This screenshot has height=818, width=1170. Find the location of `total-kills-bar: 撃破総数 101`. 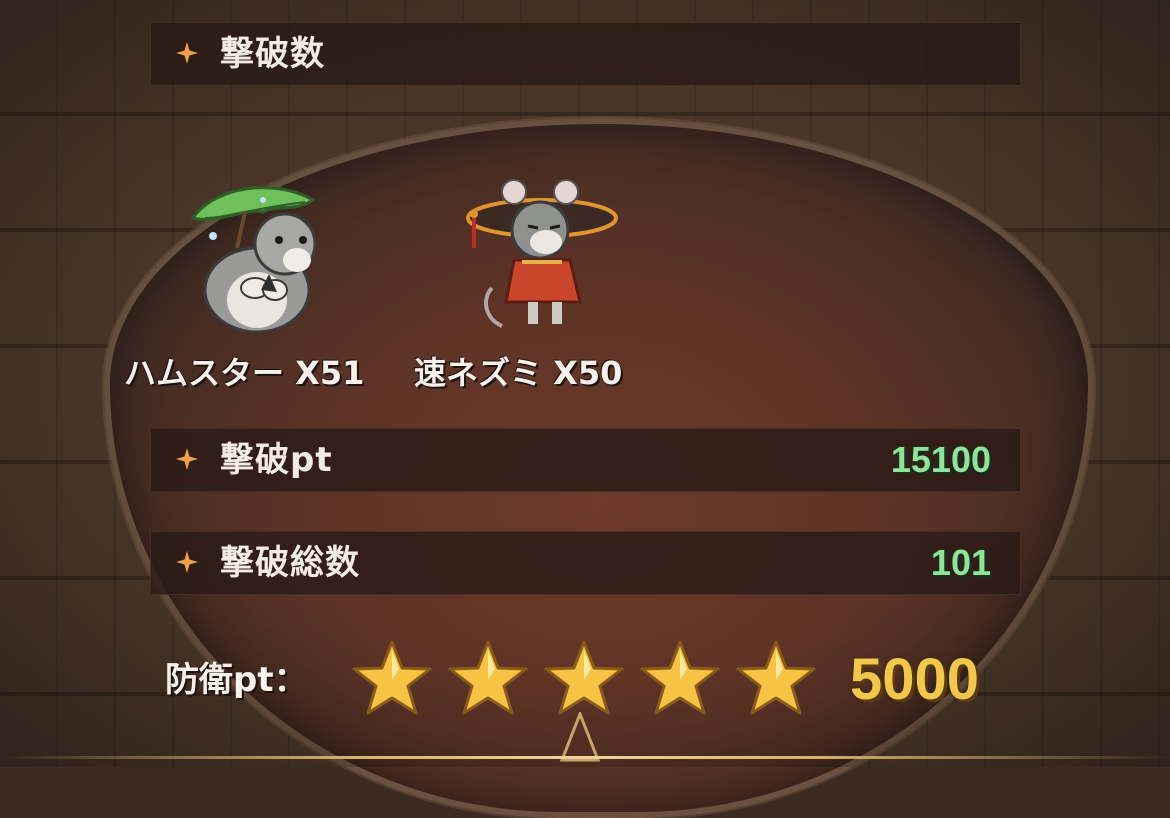

total-kills-bar: 撃破総数 101 is located at coordinates (585, 563).